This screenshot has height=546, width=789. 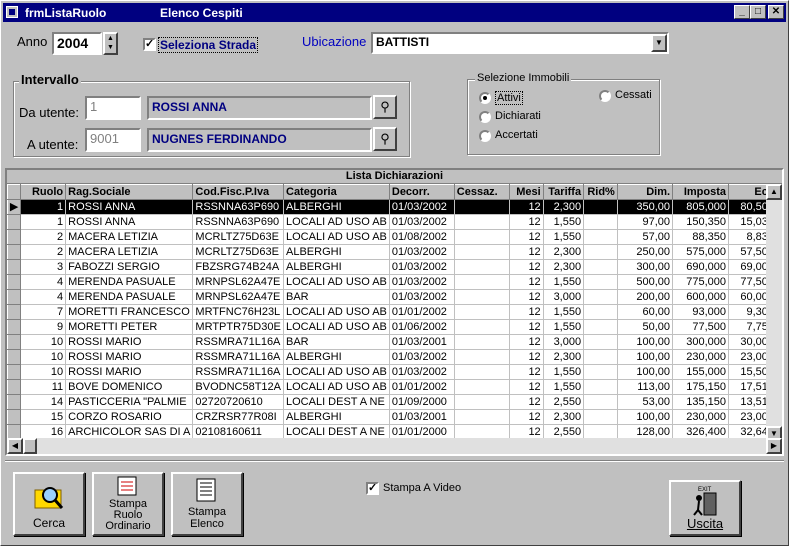 I want to click on table-cell: 575,000, so click(x=701, y=252).